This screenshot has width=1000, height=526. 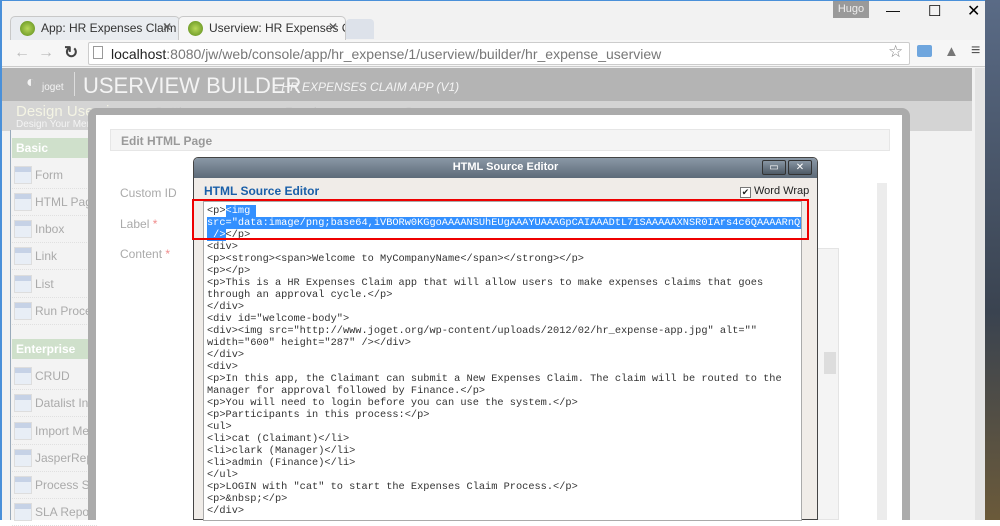 I want to click on close-dialog-button: ✕, so click(x=800, y=167).